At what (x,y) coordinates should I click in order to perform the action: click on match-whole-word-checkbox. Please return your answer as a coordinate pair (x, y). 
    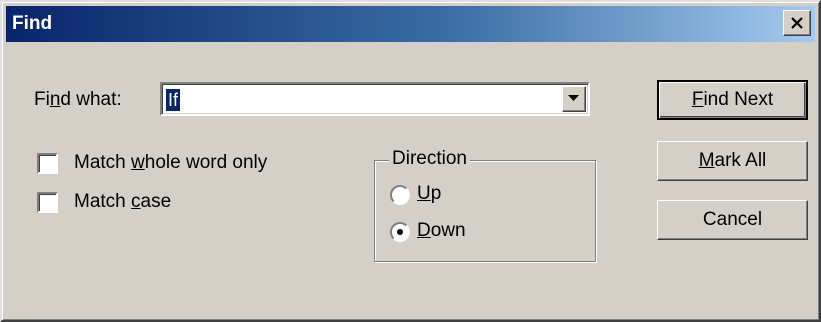
    Looking at the image, I should click on (47, 163).